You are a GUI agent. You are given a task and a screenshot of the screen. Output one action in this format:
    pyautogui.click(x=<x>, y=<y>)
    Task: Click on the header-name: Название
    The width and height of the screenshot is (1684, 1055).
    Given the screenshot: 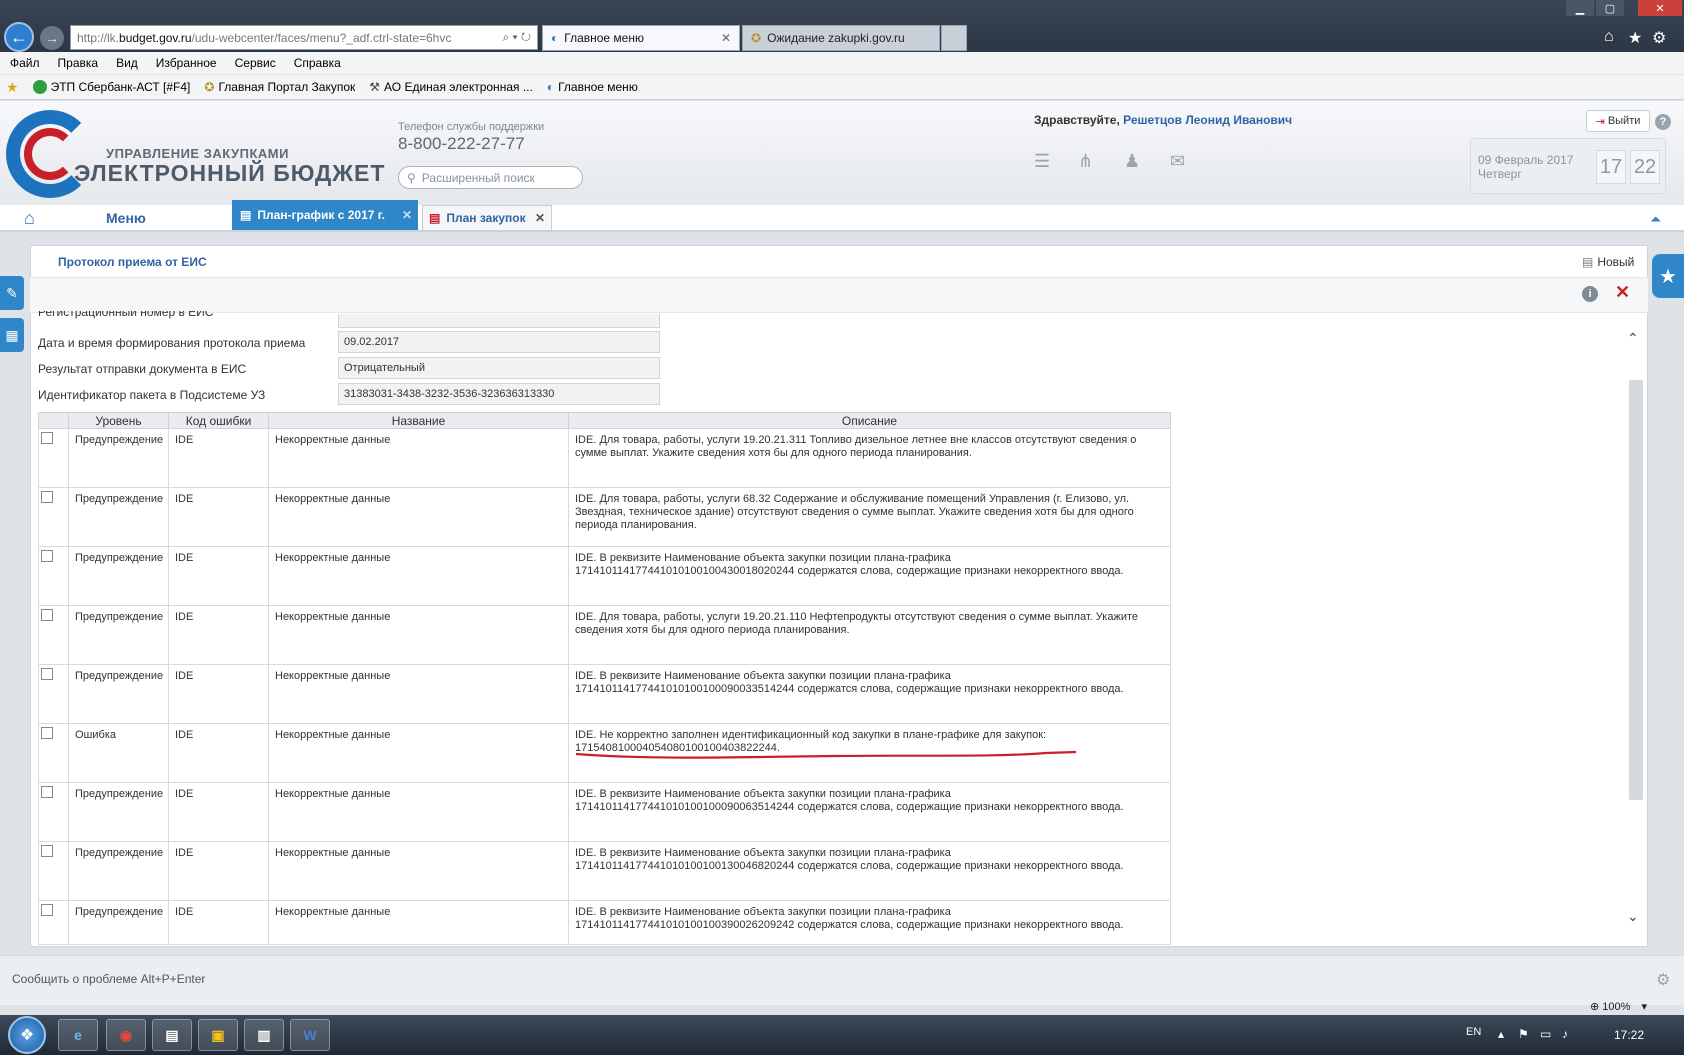 What is the action you would take?
    pyautogui.click(x=418, y=420)
    